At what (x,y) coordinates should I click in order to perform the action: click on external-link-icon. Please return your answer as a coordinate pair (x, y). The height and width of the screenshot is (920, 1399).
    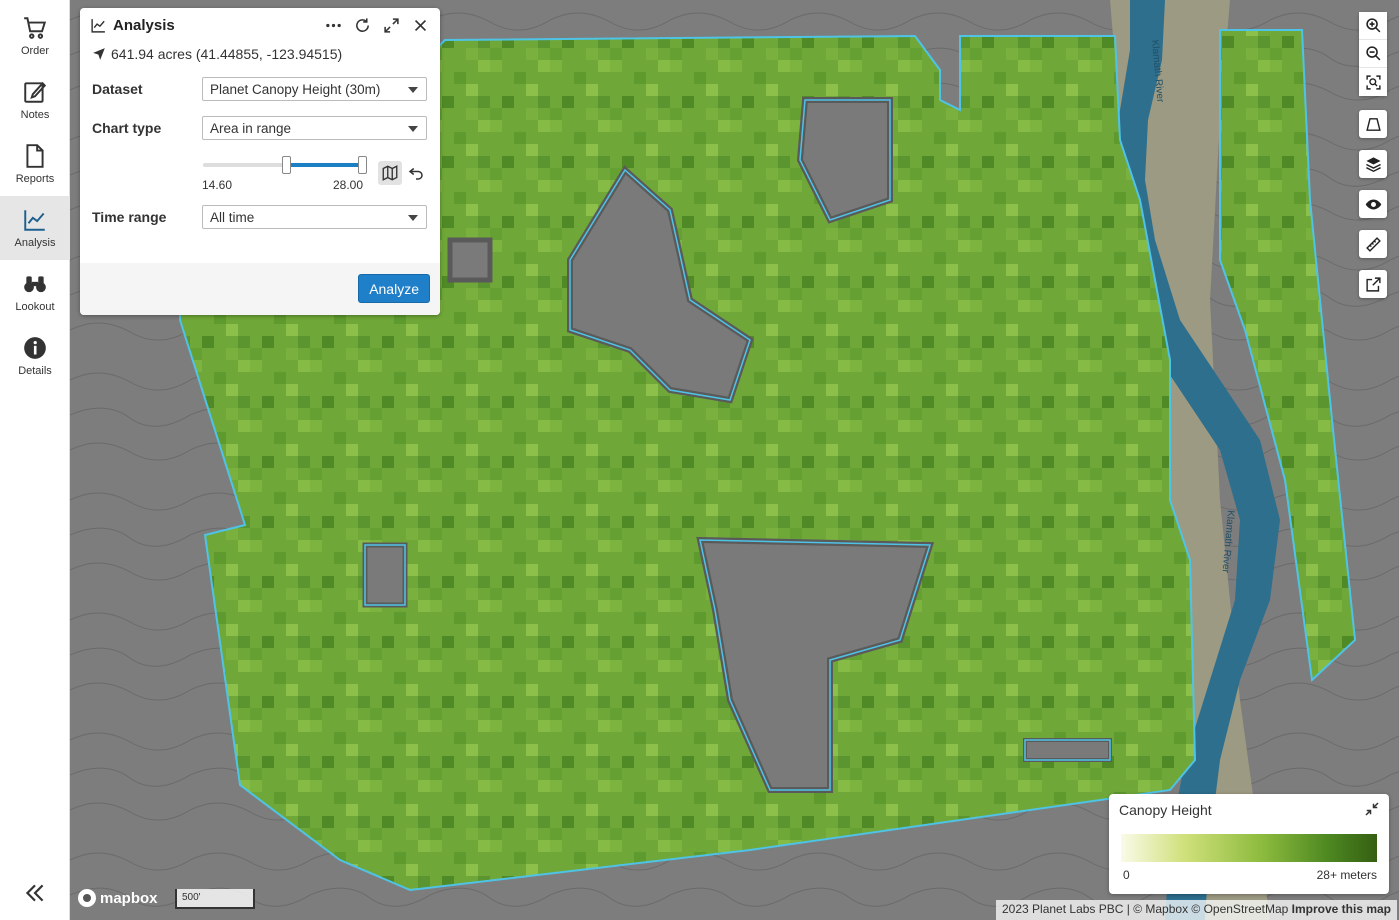
    Looking at the image, I should click on (1373, 284).